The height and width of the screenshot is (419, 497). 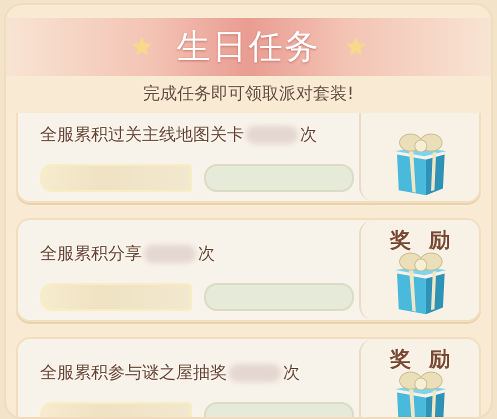 What do you see at coordinates (133, 373) in the screenshot?
I see `task-text: 全服累积参与谜之屋抽奖` at bounding box center [133, 373].